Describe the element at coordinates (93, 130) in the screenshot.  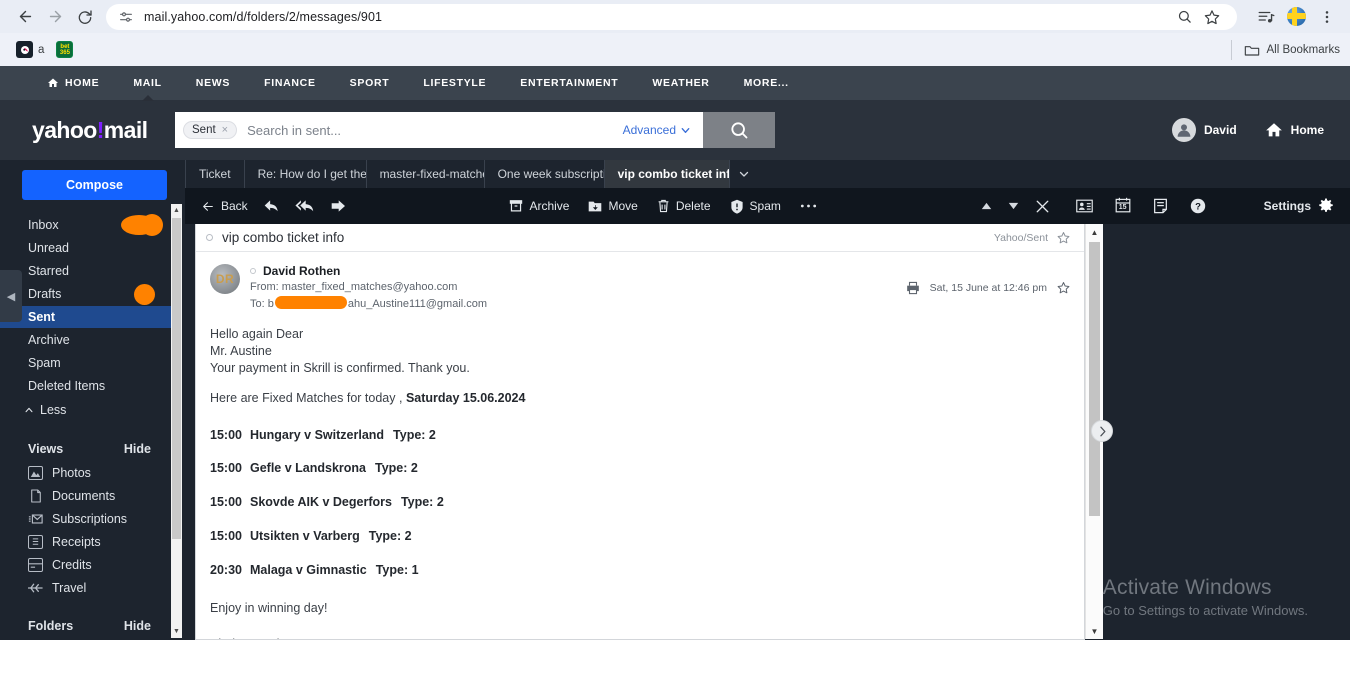
I see `yahoo-mail-logo: yahoo!mail` at that location.